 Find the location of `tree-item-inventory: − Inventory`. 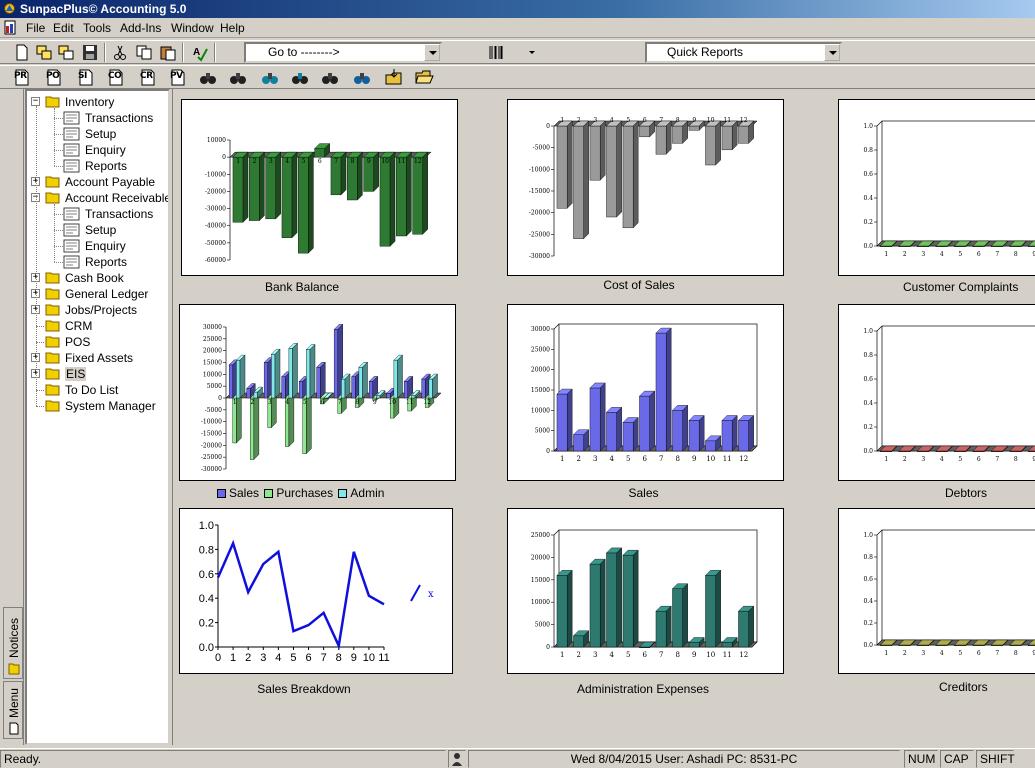

tree-item-inventory: − Inventory is located at coordinates (97, 102).